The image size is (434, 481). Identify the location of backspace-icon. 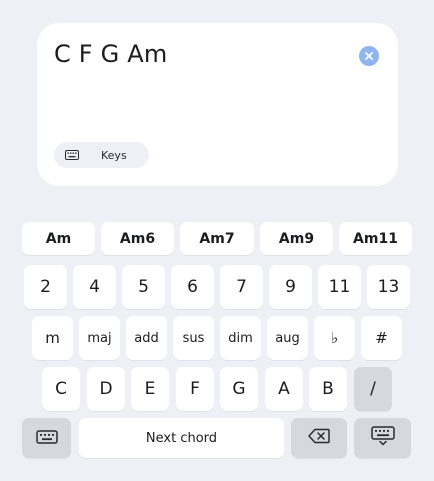
(319, 438).